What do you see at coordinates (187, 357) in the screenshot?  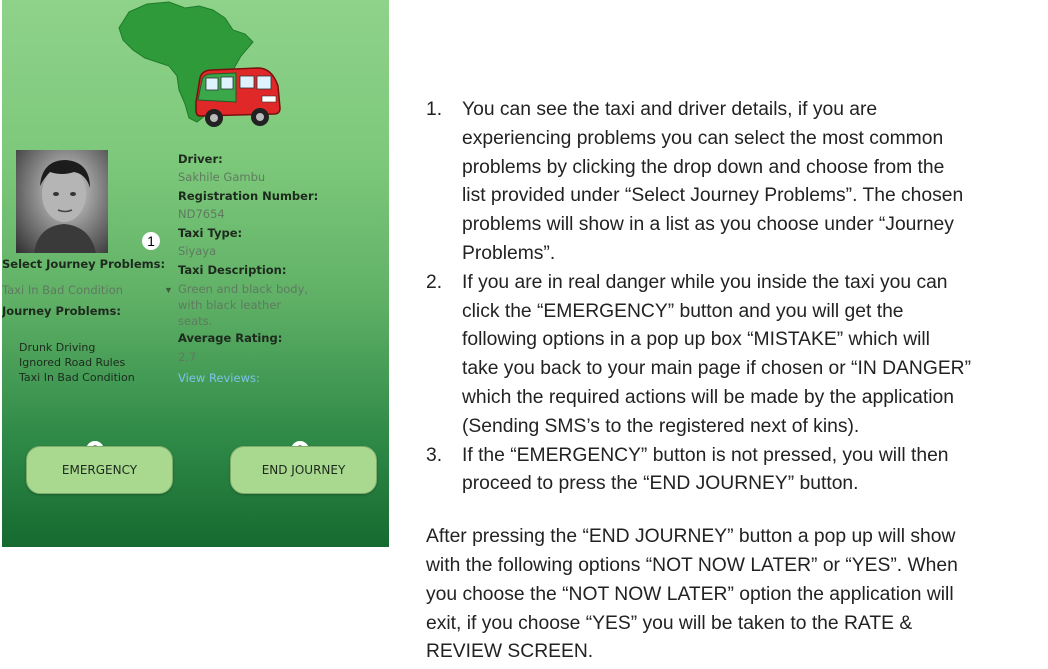 I see `average-rating-value: 2.7` at bounding box center [187, 357].